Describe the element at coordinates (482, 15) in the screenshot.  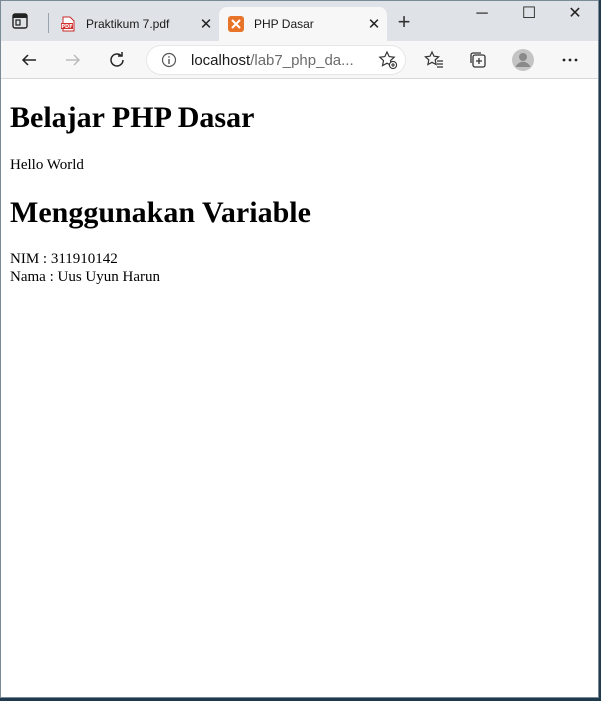
I see `minimize-button: ─` at that location.